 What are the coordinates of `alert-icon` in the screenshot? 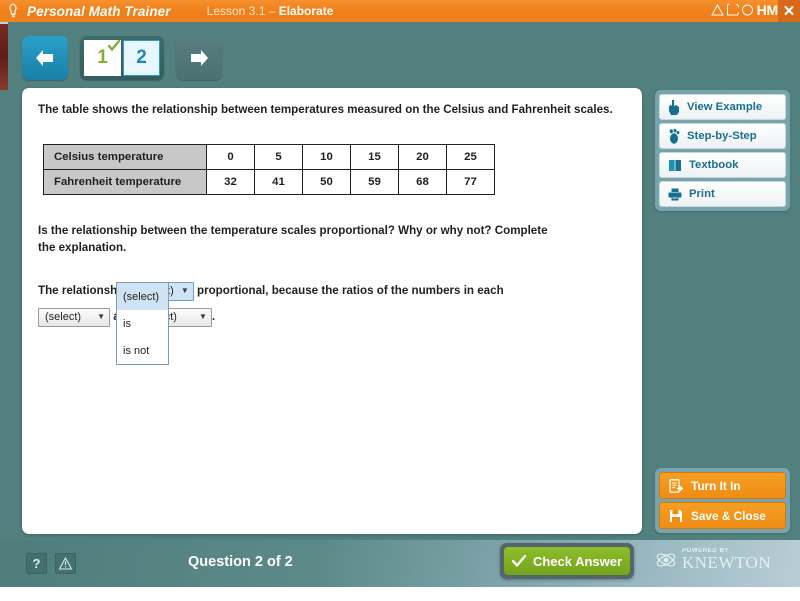 It's located at (65, 563).